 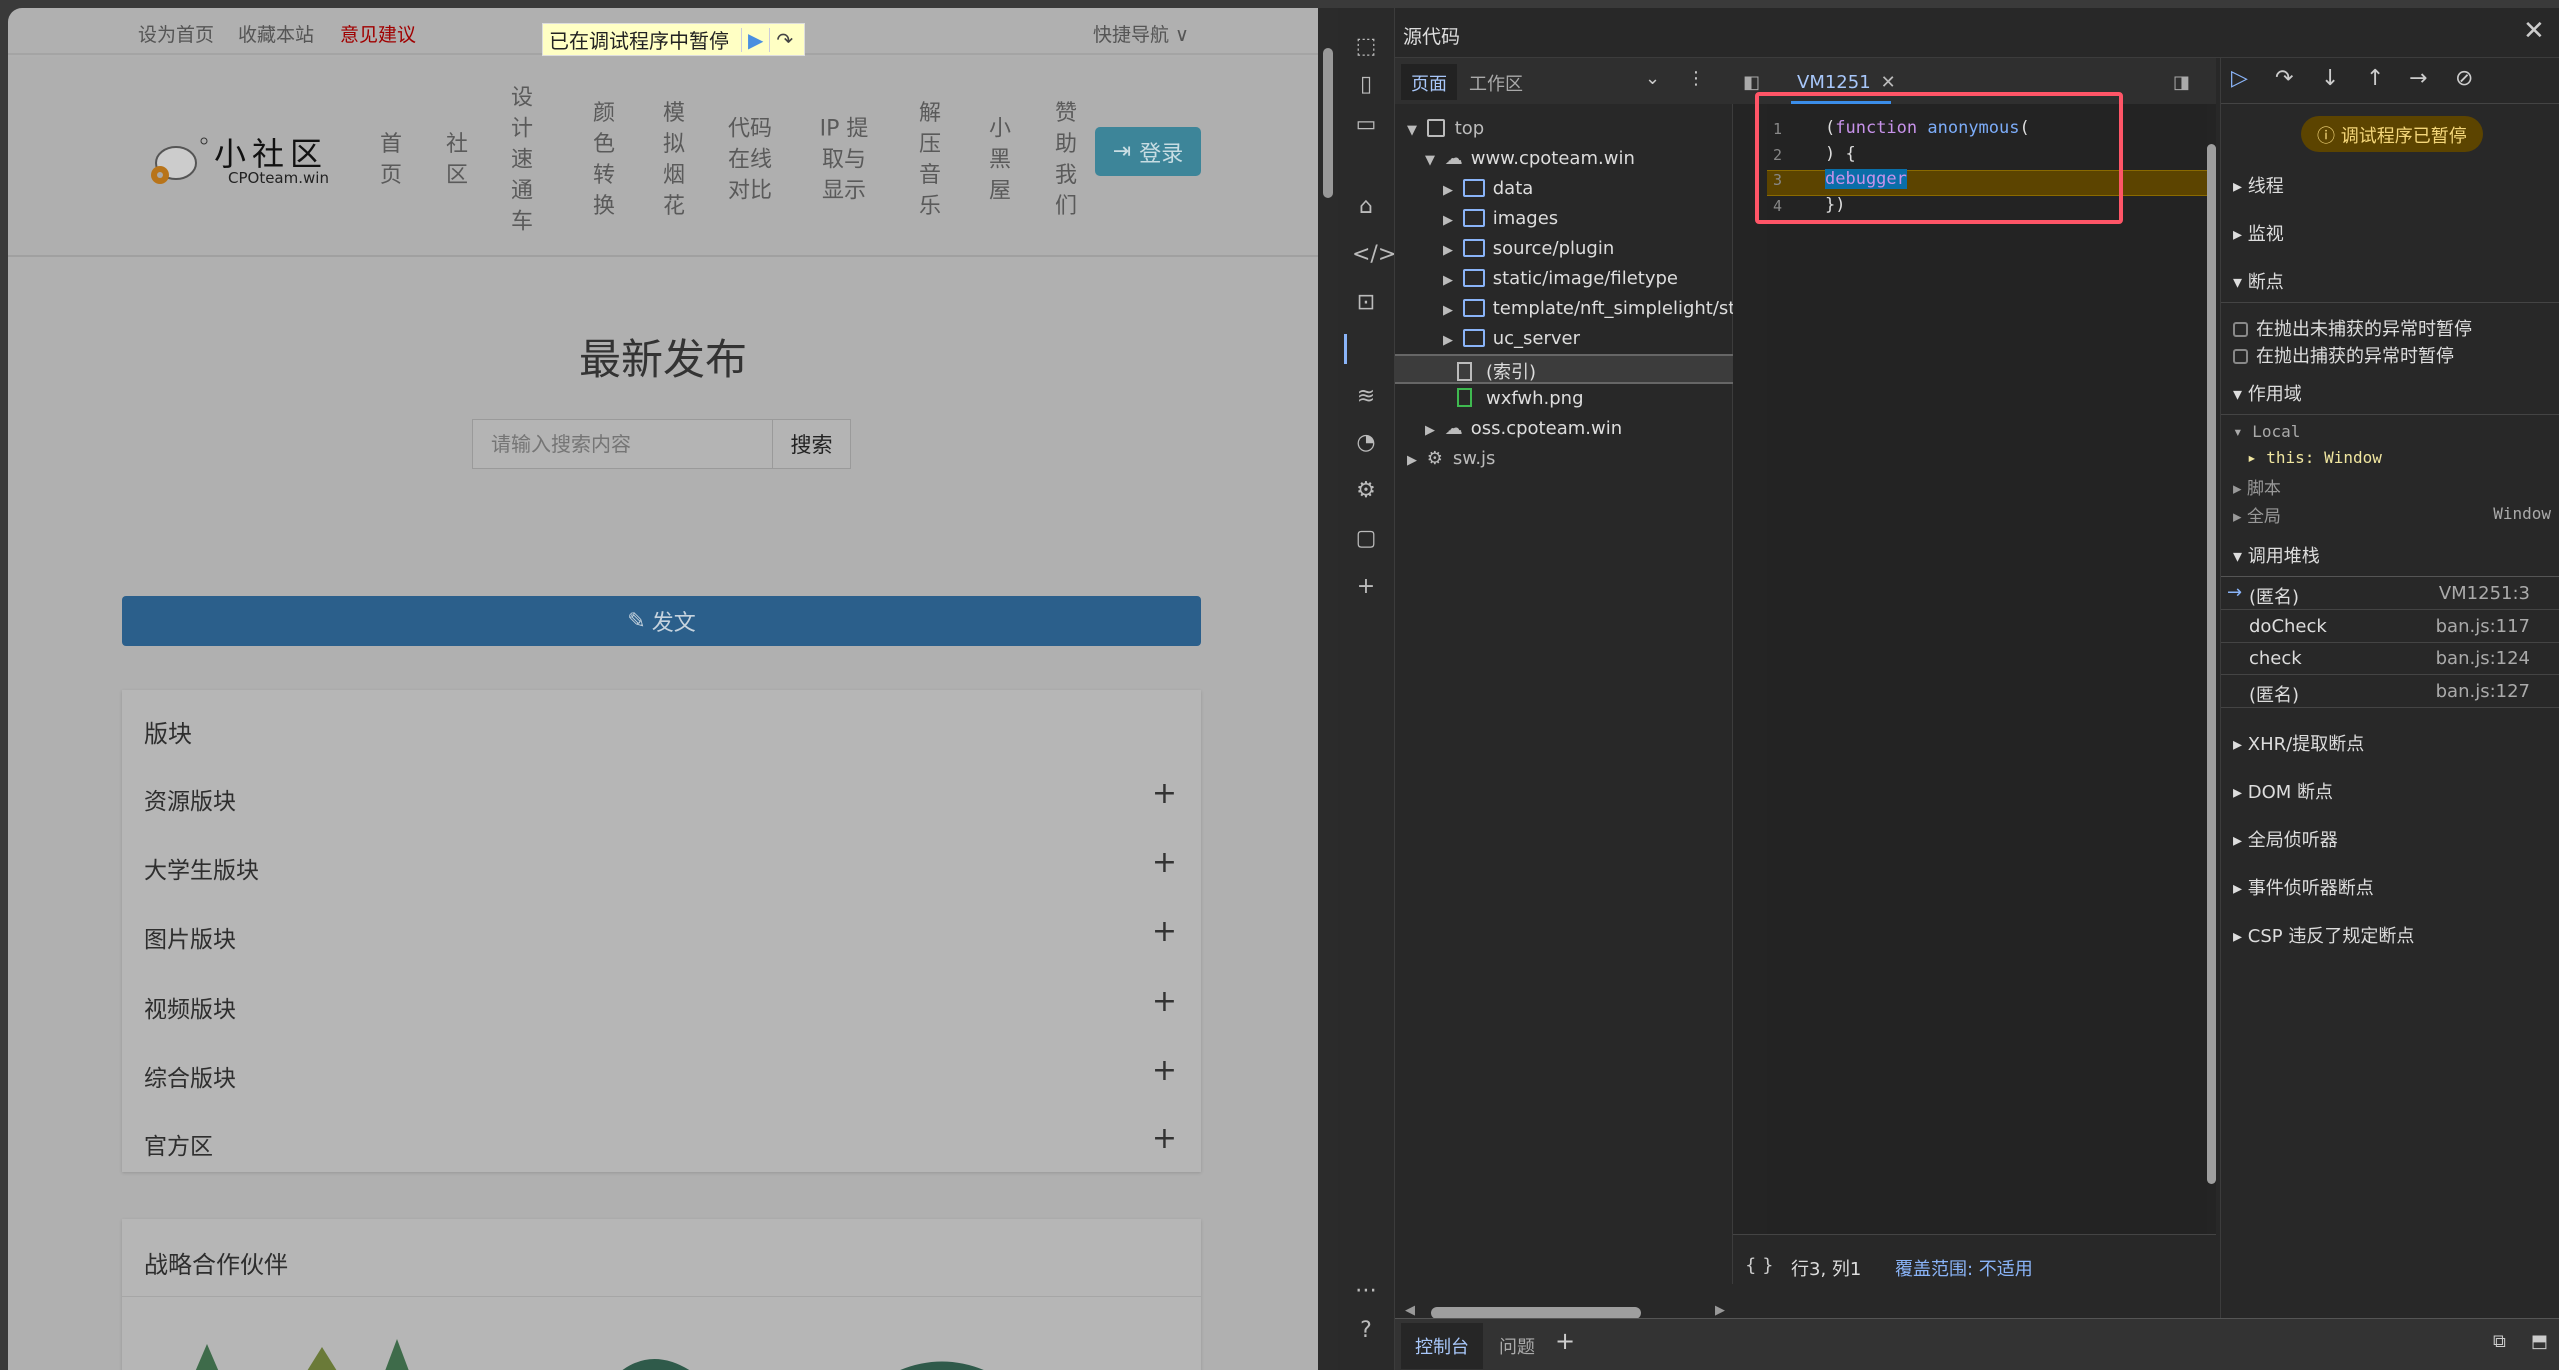 I want to click on callstack-frame: (匿名) ban.js:127, so click(x=2390, y=692).